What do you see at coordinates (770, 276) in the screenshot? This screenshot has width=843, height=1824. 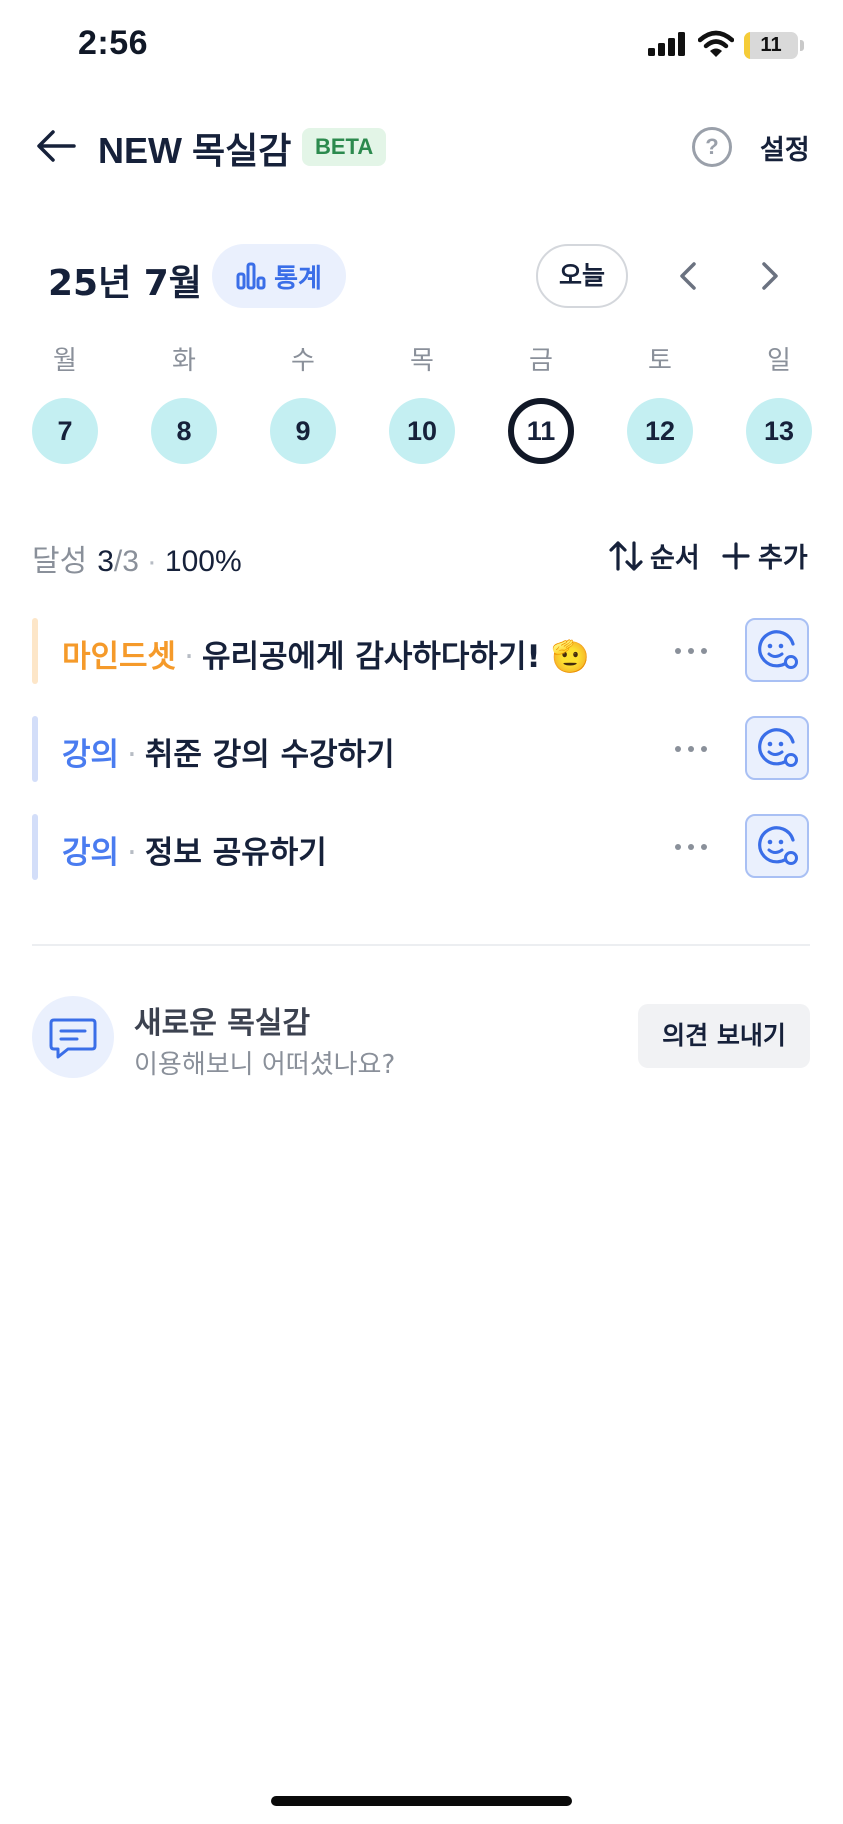 I see `next-week-button` at bounding box center [770, 276].